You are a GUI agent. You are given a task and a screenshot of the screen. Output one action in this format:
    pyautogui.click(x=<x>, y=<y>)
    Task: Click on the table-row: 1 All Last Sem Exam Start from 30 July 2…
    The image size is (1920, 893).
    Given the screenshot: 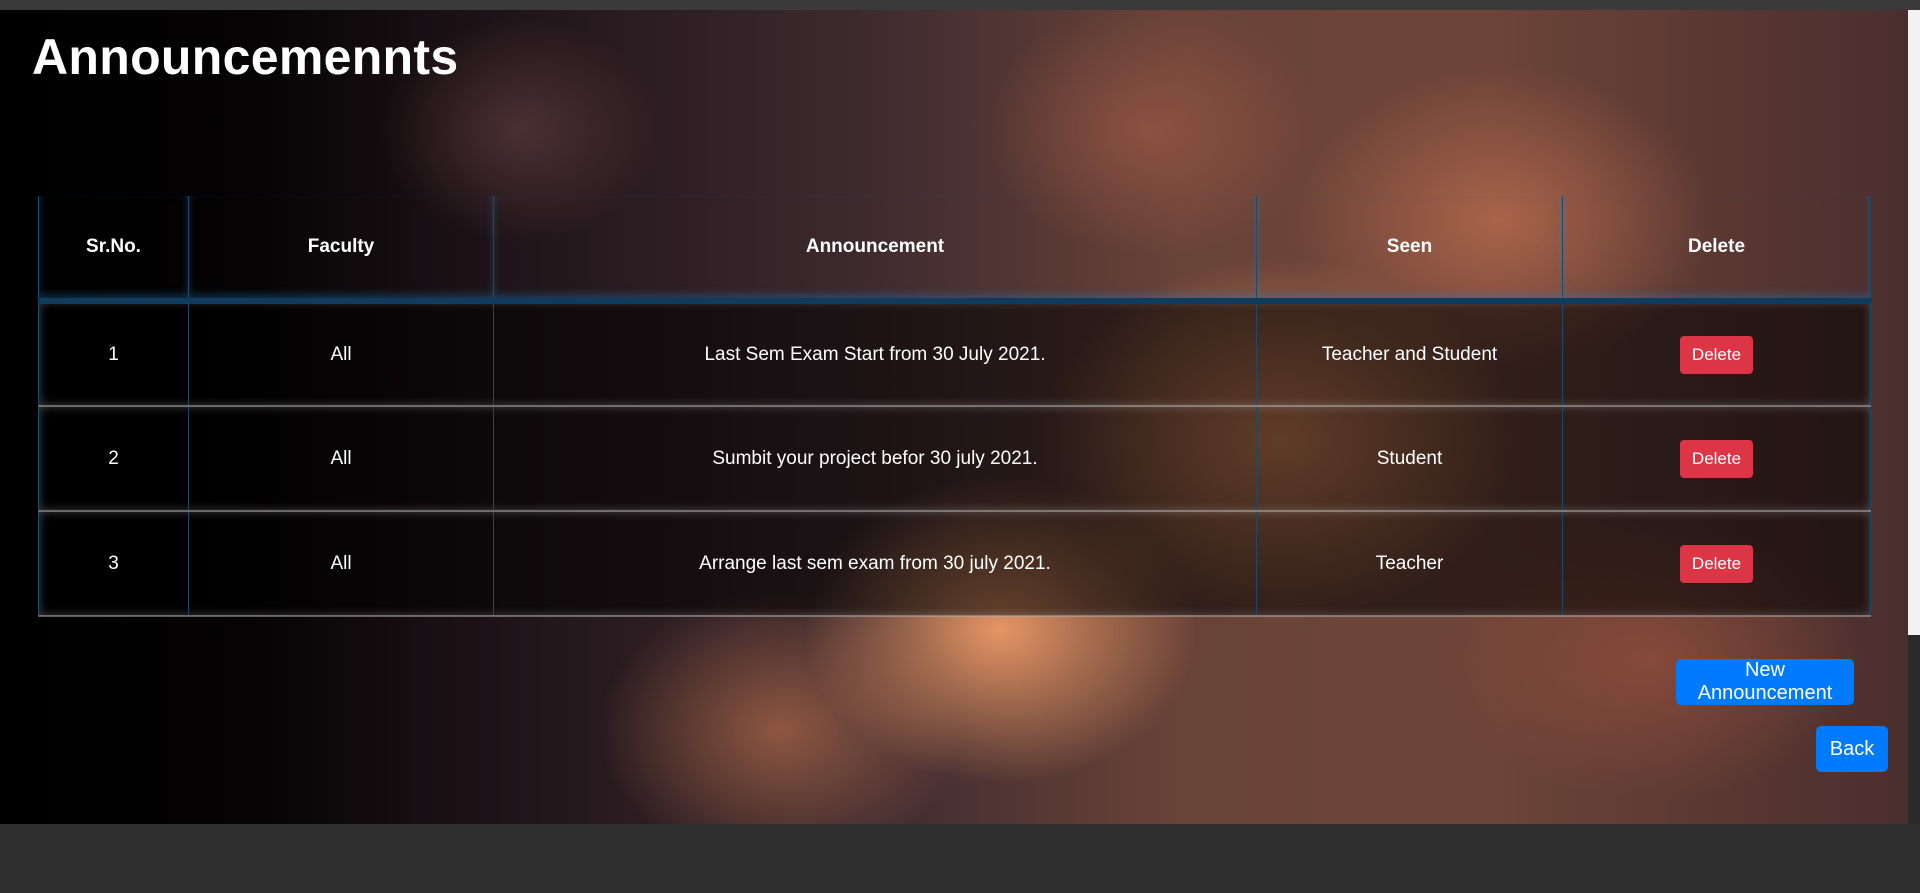 What is the action you would take?
    pyautogui.click(x=954, y=354)
    